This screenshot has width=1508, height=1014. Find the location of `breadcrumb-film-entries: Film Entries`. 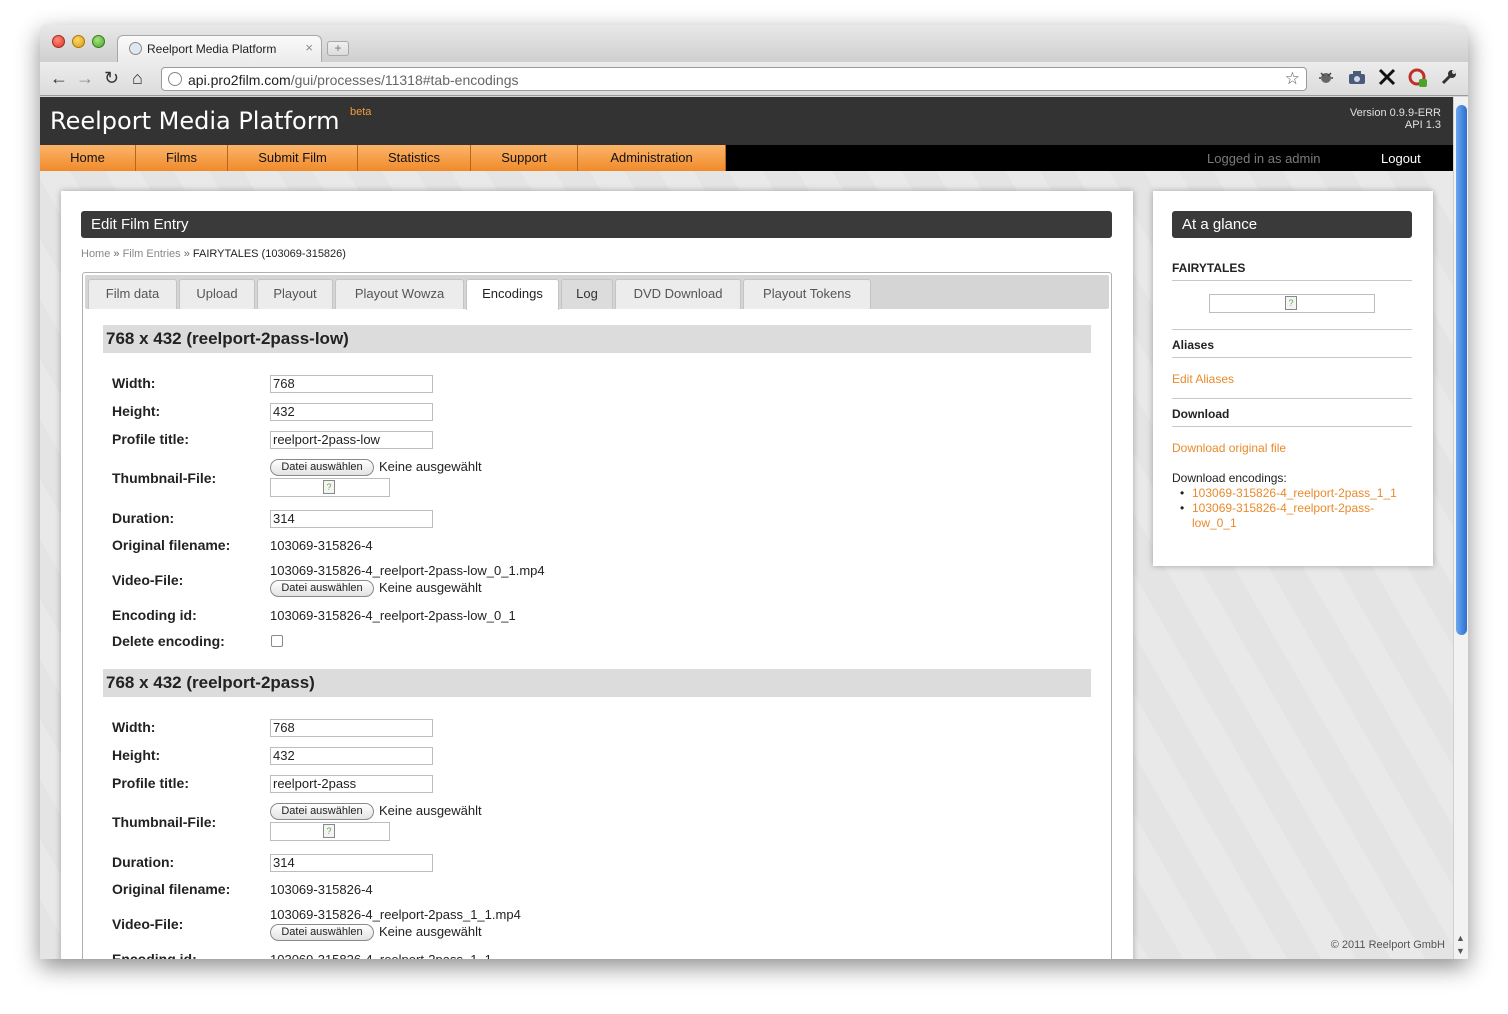

breadcrumb-film-entries: Film Entries is located at coordinates (152, 254).